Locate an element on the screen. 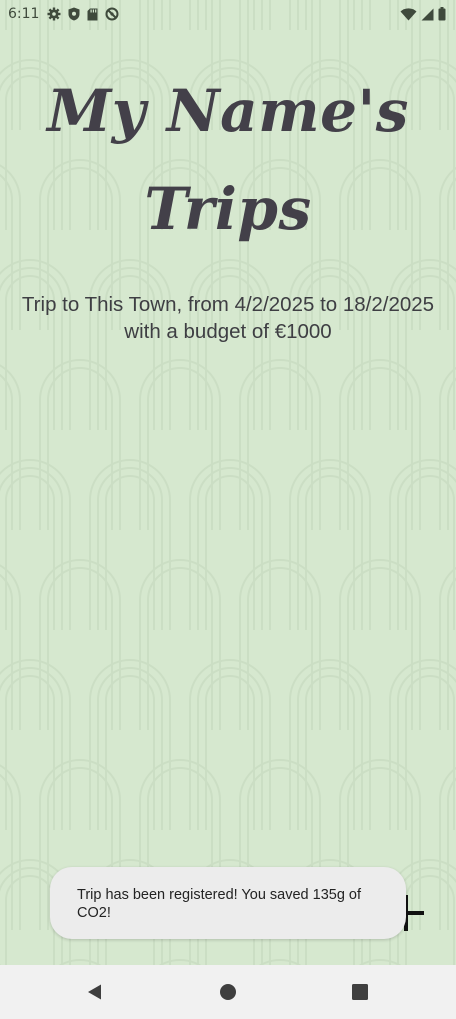  home-button is located at coordinates (228, 992).